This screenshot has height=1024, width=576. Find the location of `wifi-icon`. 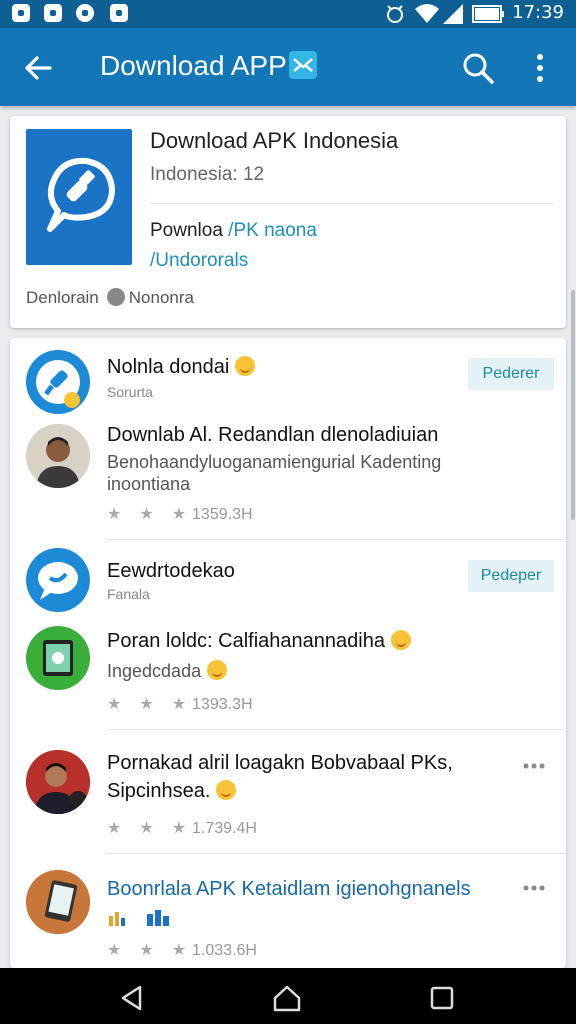

wifi-icon is located at coordinates (427, 13).